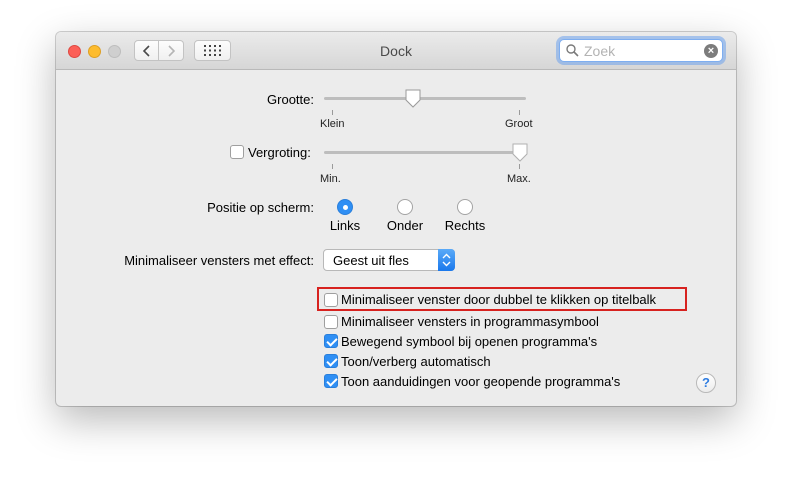 The image size is (792, 487). Describe the element at coordinates (519, 112) in the screenshot. I see `size-max-tick` at that location.